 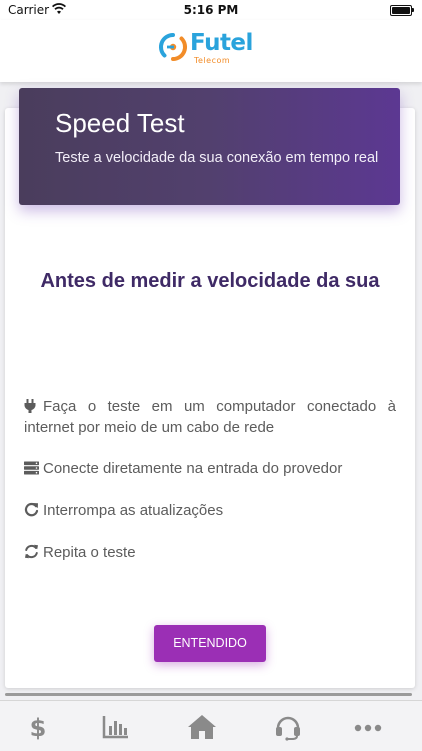 I want to click on home-icon, so click(x=202, y=727).